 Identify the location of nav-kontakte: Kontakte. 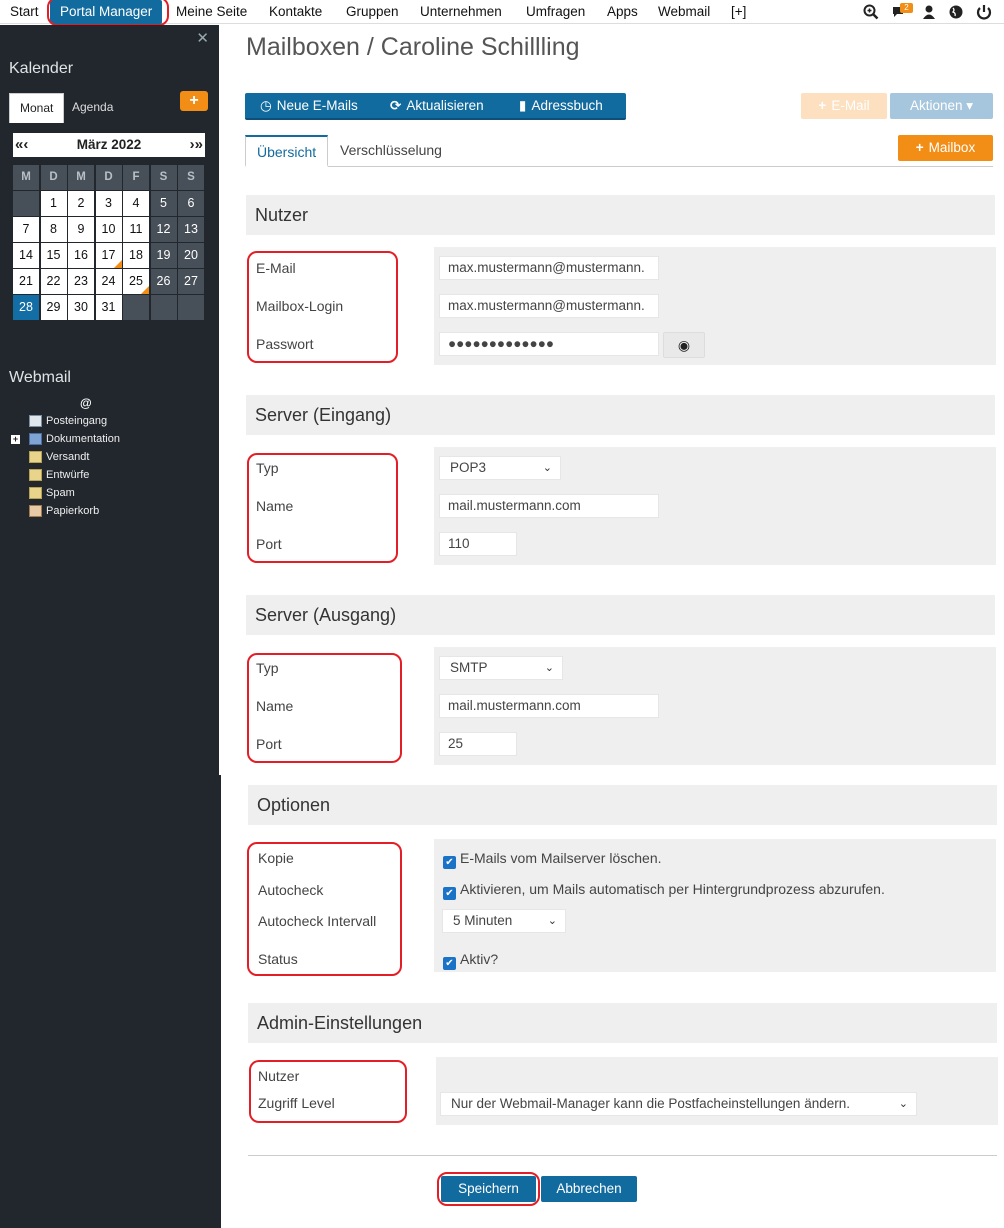
(295, 12).